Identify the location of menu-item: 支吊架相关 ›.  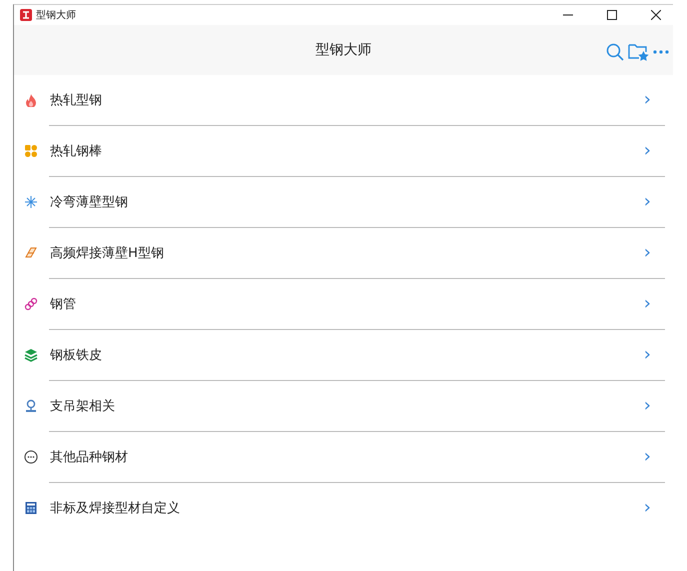
(343, 406).